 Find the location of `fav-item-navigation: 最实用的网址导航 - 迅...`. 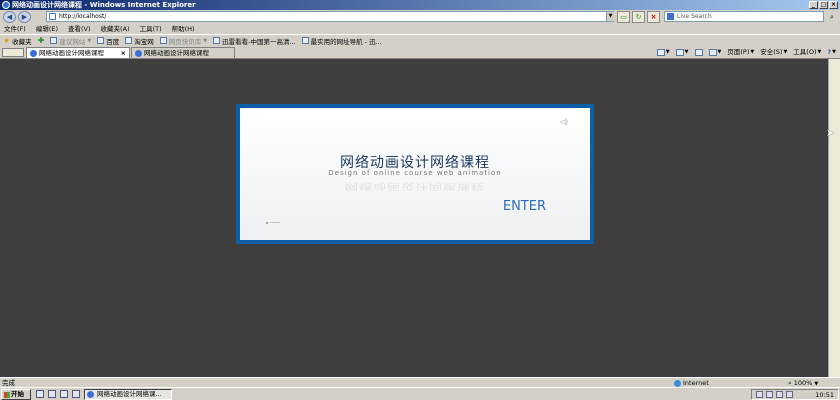

fav-item-navigation: 最实用的网址导航 - 迅... is located at coordinates (342, 41).